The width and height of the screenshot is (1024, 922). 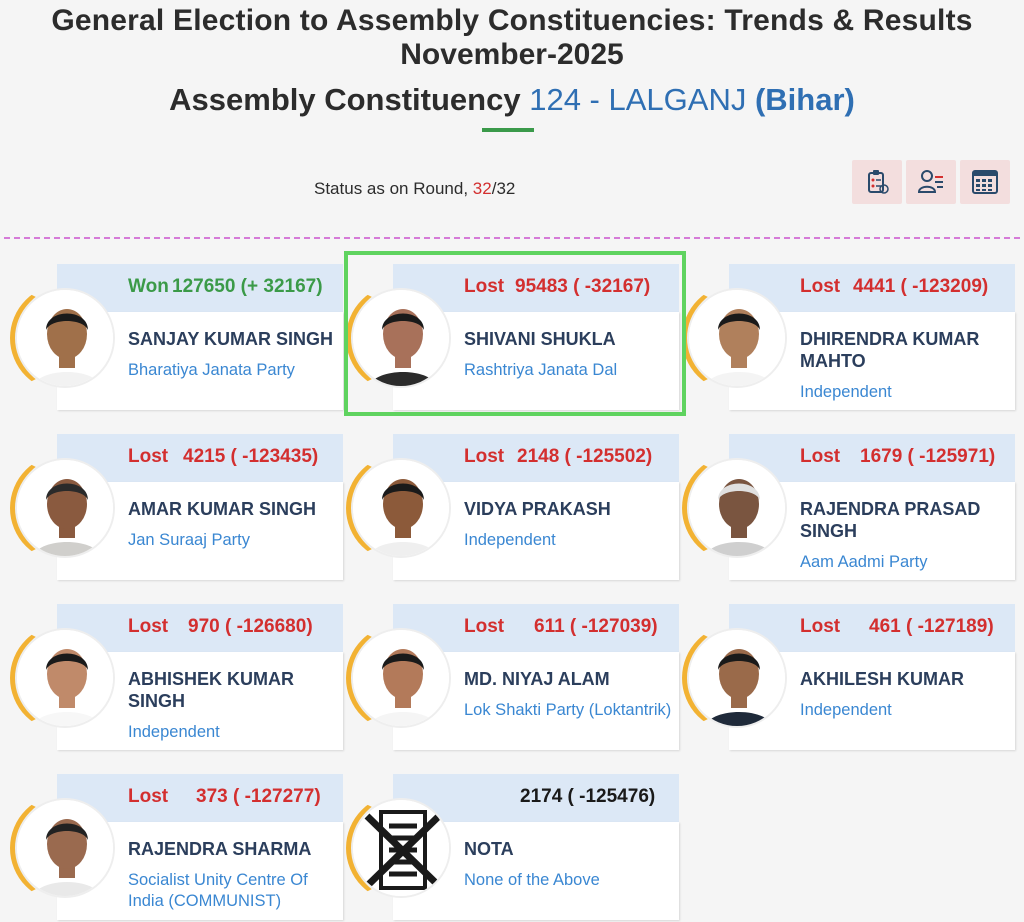 What do you see at coordinates (401, 848) in the screenshot?
I see `nota-symbol-icon` at bounding box center [401, 848].